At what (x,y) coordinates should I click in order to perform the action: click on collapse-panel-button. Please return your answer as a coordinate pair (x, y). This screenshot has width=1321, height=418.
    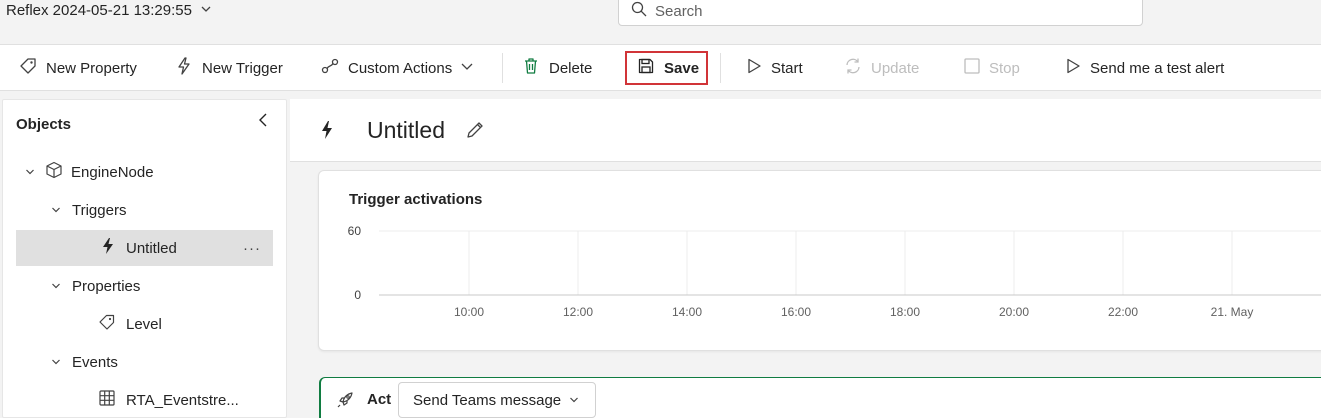
    Looking at the image, I should click on (263, 122).